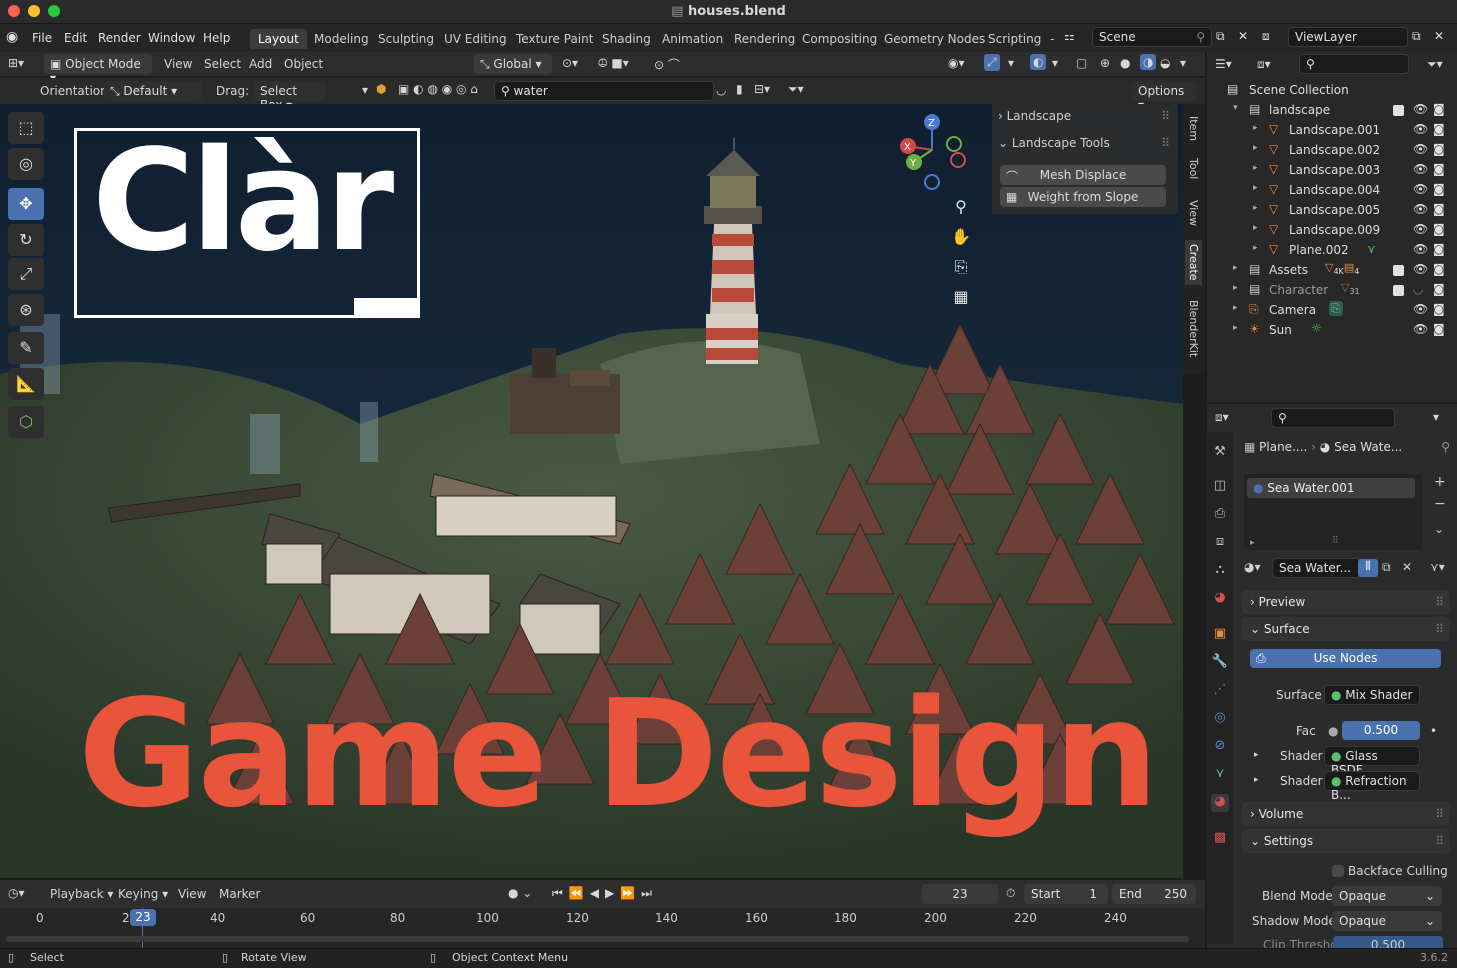  What do you see at coordinates (1066, 894) in the screenshot?
I see `start-frame-field: Start 1` at bounding box center [1066, 894].